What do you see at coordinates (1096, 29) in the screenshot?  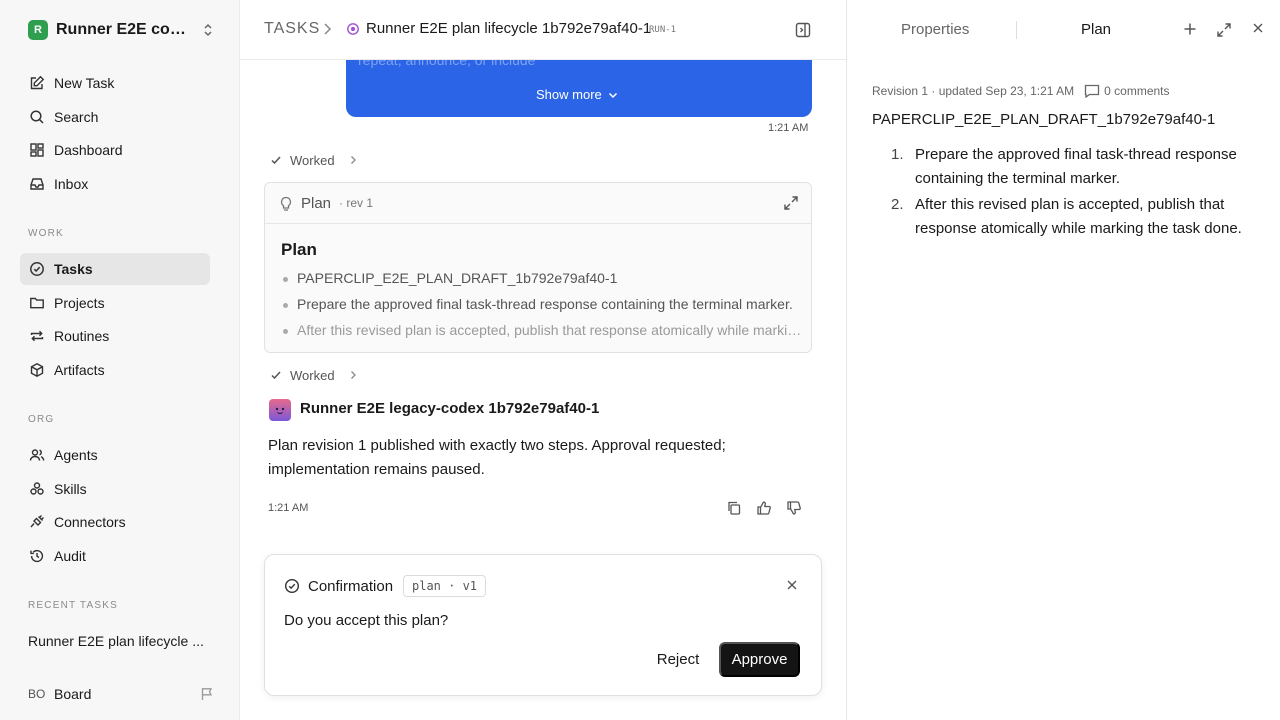 I see `tab-plan: Plan` at bounding box center [1096, 29].